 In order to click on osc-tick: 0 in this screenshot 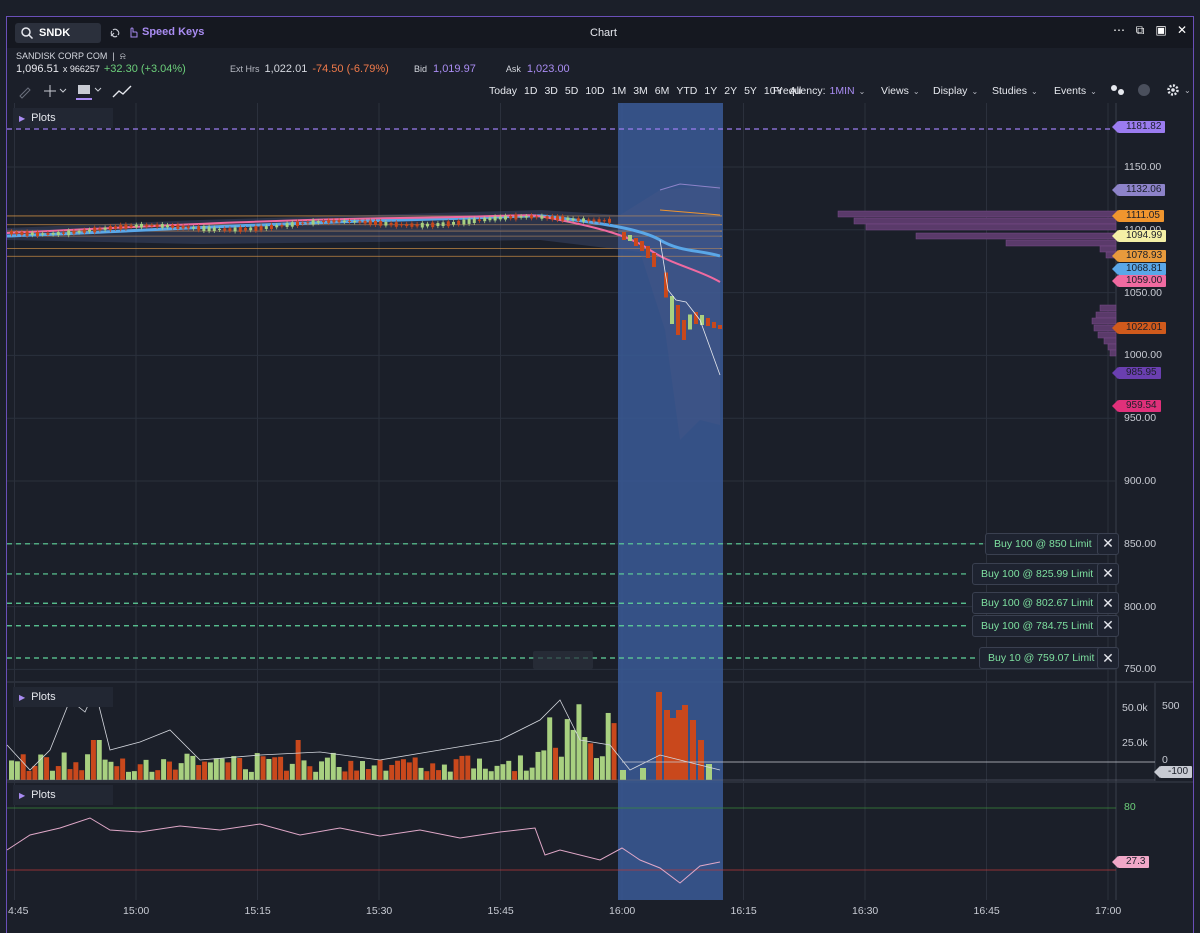, I will do `click(1165, 760)`.